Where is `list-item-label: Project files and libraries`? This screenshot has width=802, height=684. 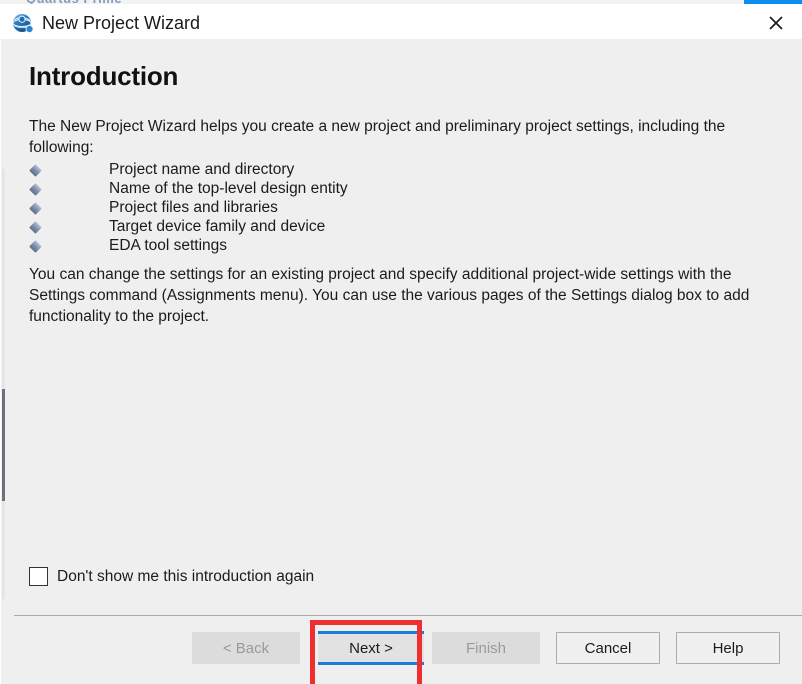
list-item-label: Project files and libraries is located at coordinates (193, 207).